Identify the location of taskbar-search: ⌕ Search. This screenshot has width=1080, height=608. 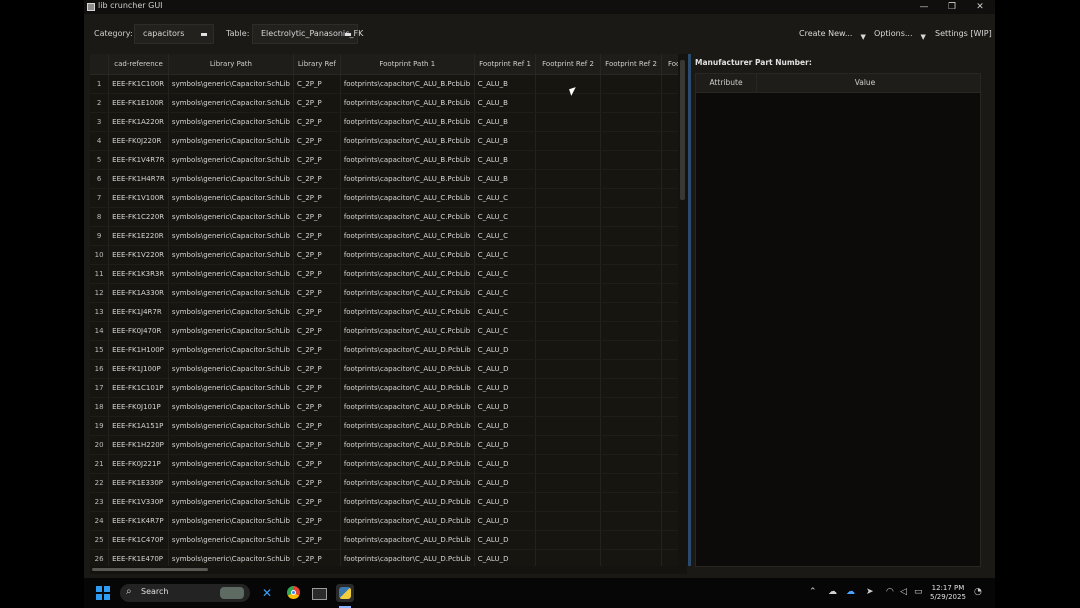
(185, 593).